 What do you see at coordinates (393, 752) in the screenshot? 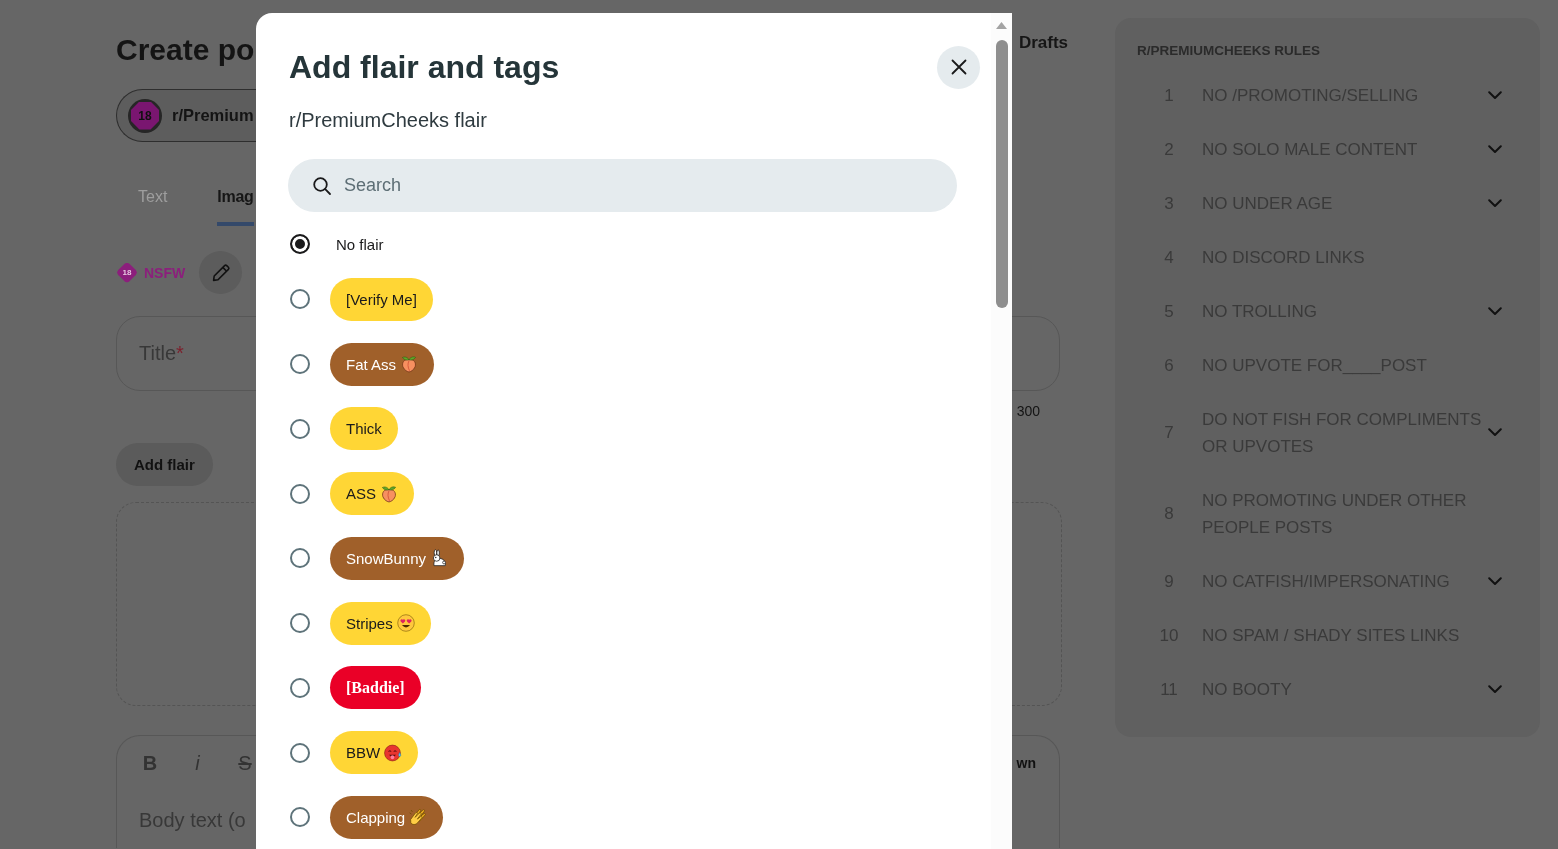
I see `hot-face-icon` at bounding box center [393, 752].